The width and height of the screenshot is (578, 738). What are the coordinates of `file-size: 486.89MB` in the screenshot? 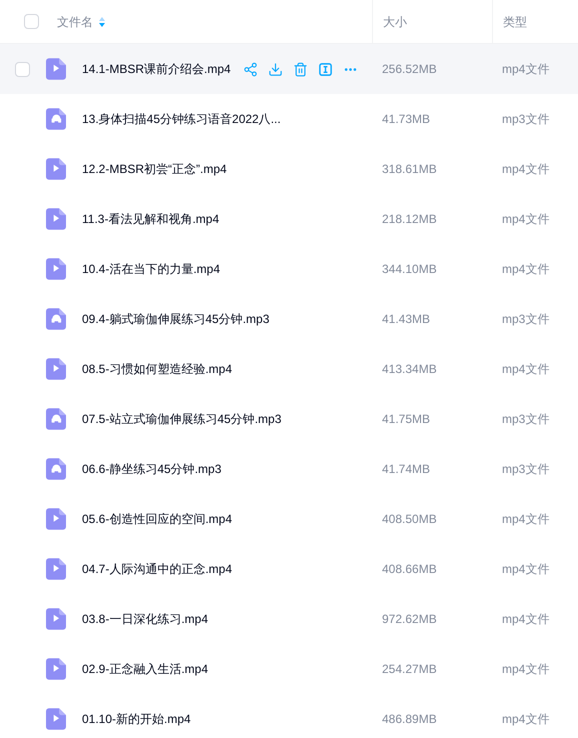 It's located at (409, 719).